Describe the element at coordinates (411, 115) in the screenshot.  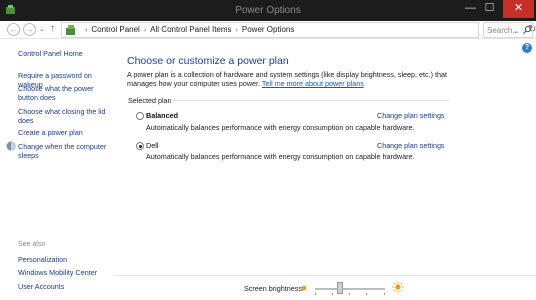
I see `change-plan-settings-balanced: Change plan settings` at that location.